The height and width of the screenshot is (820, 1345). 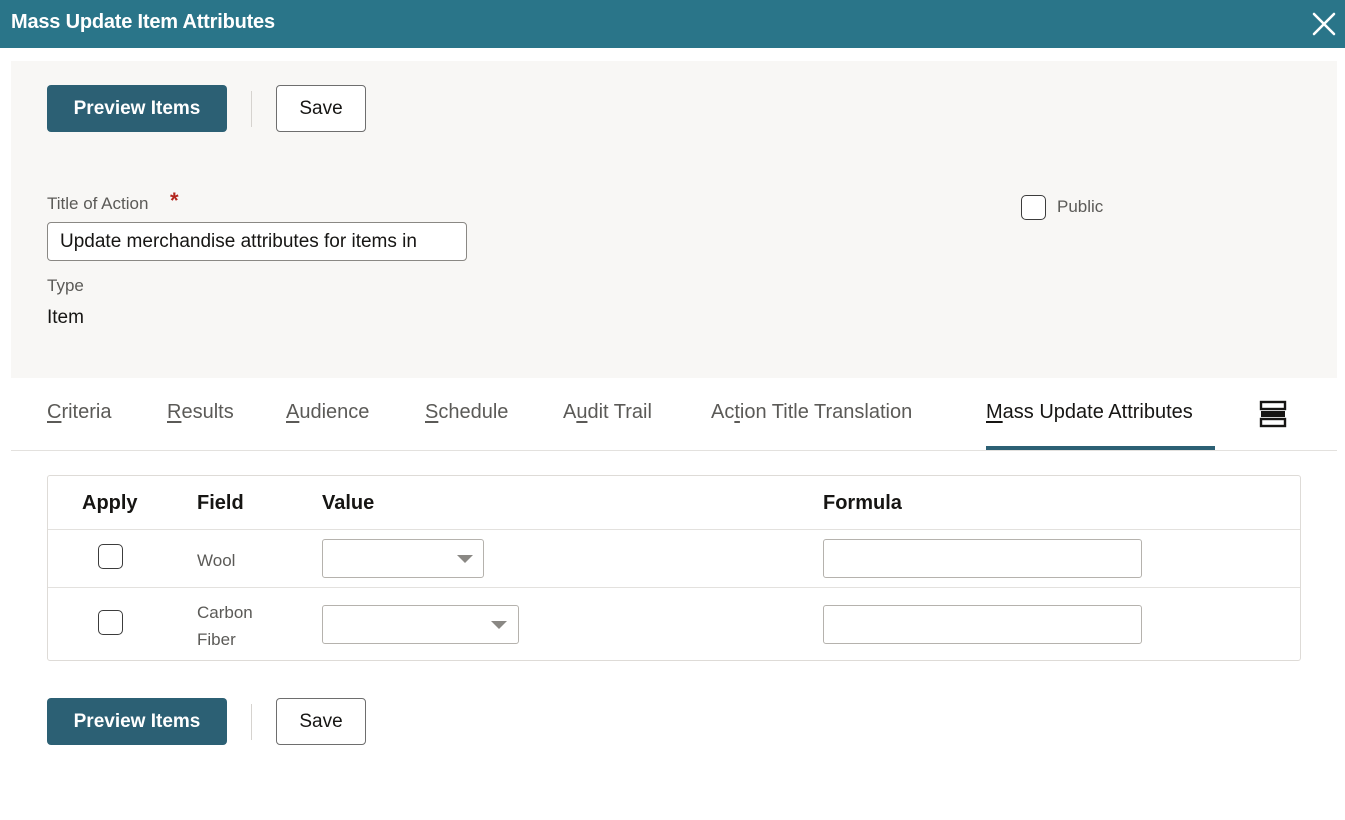 I want to click on tab-results: Results, so click(x=200, y=412).